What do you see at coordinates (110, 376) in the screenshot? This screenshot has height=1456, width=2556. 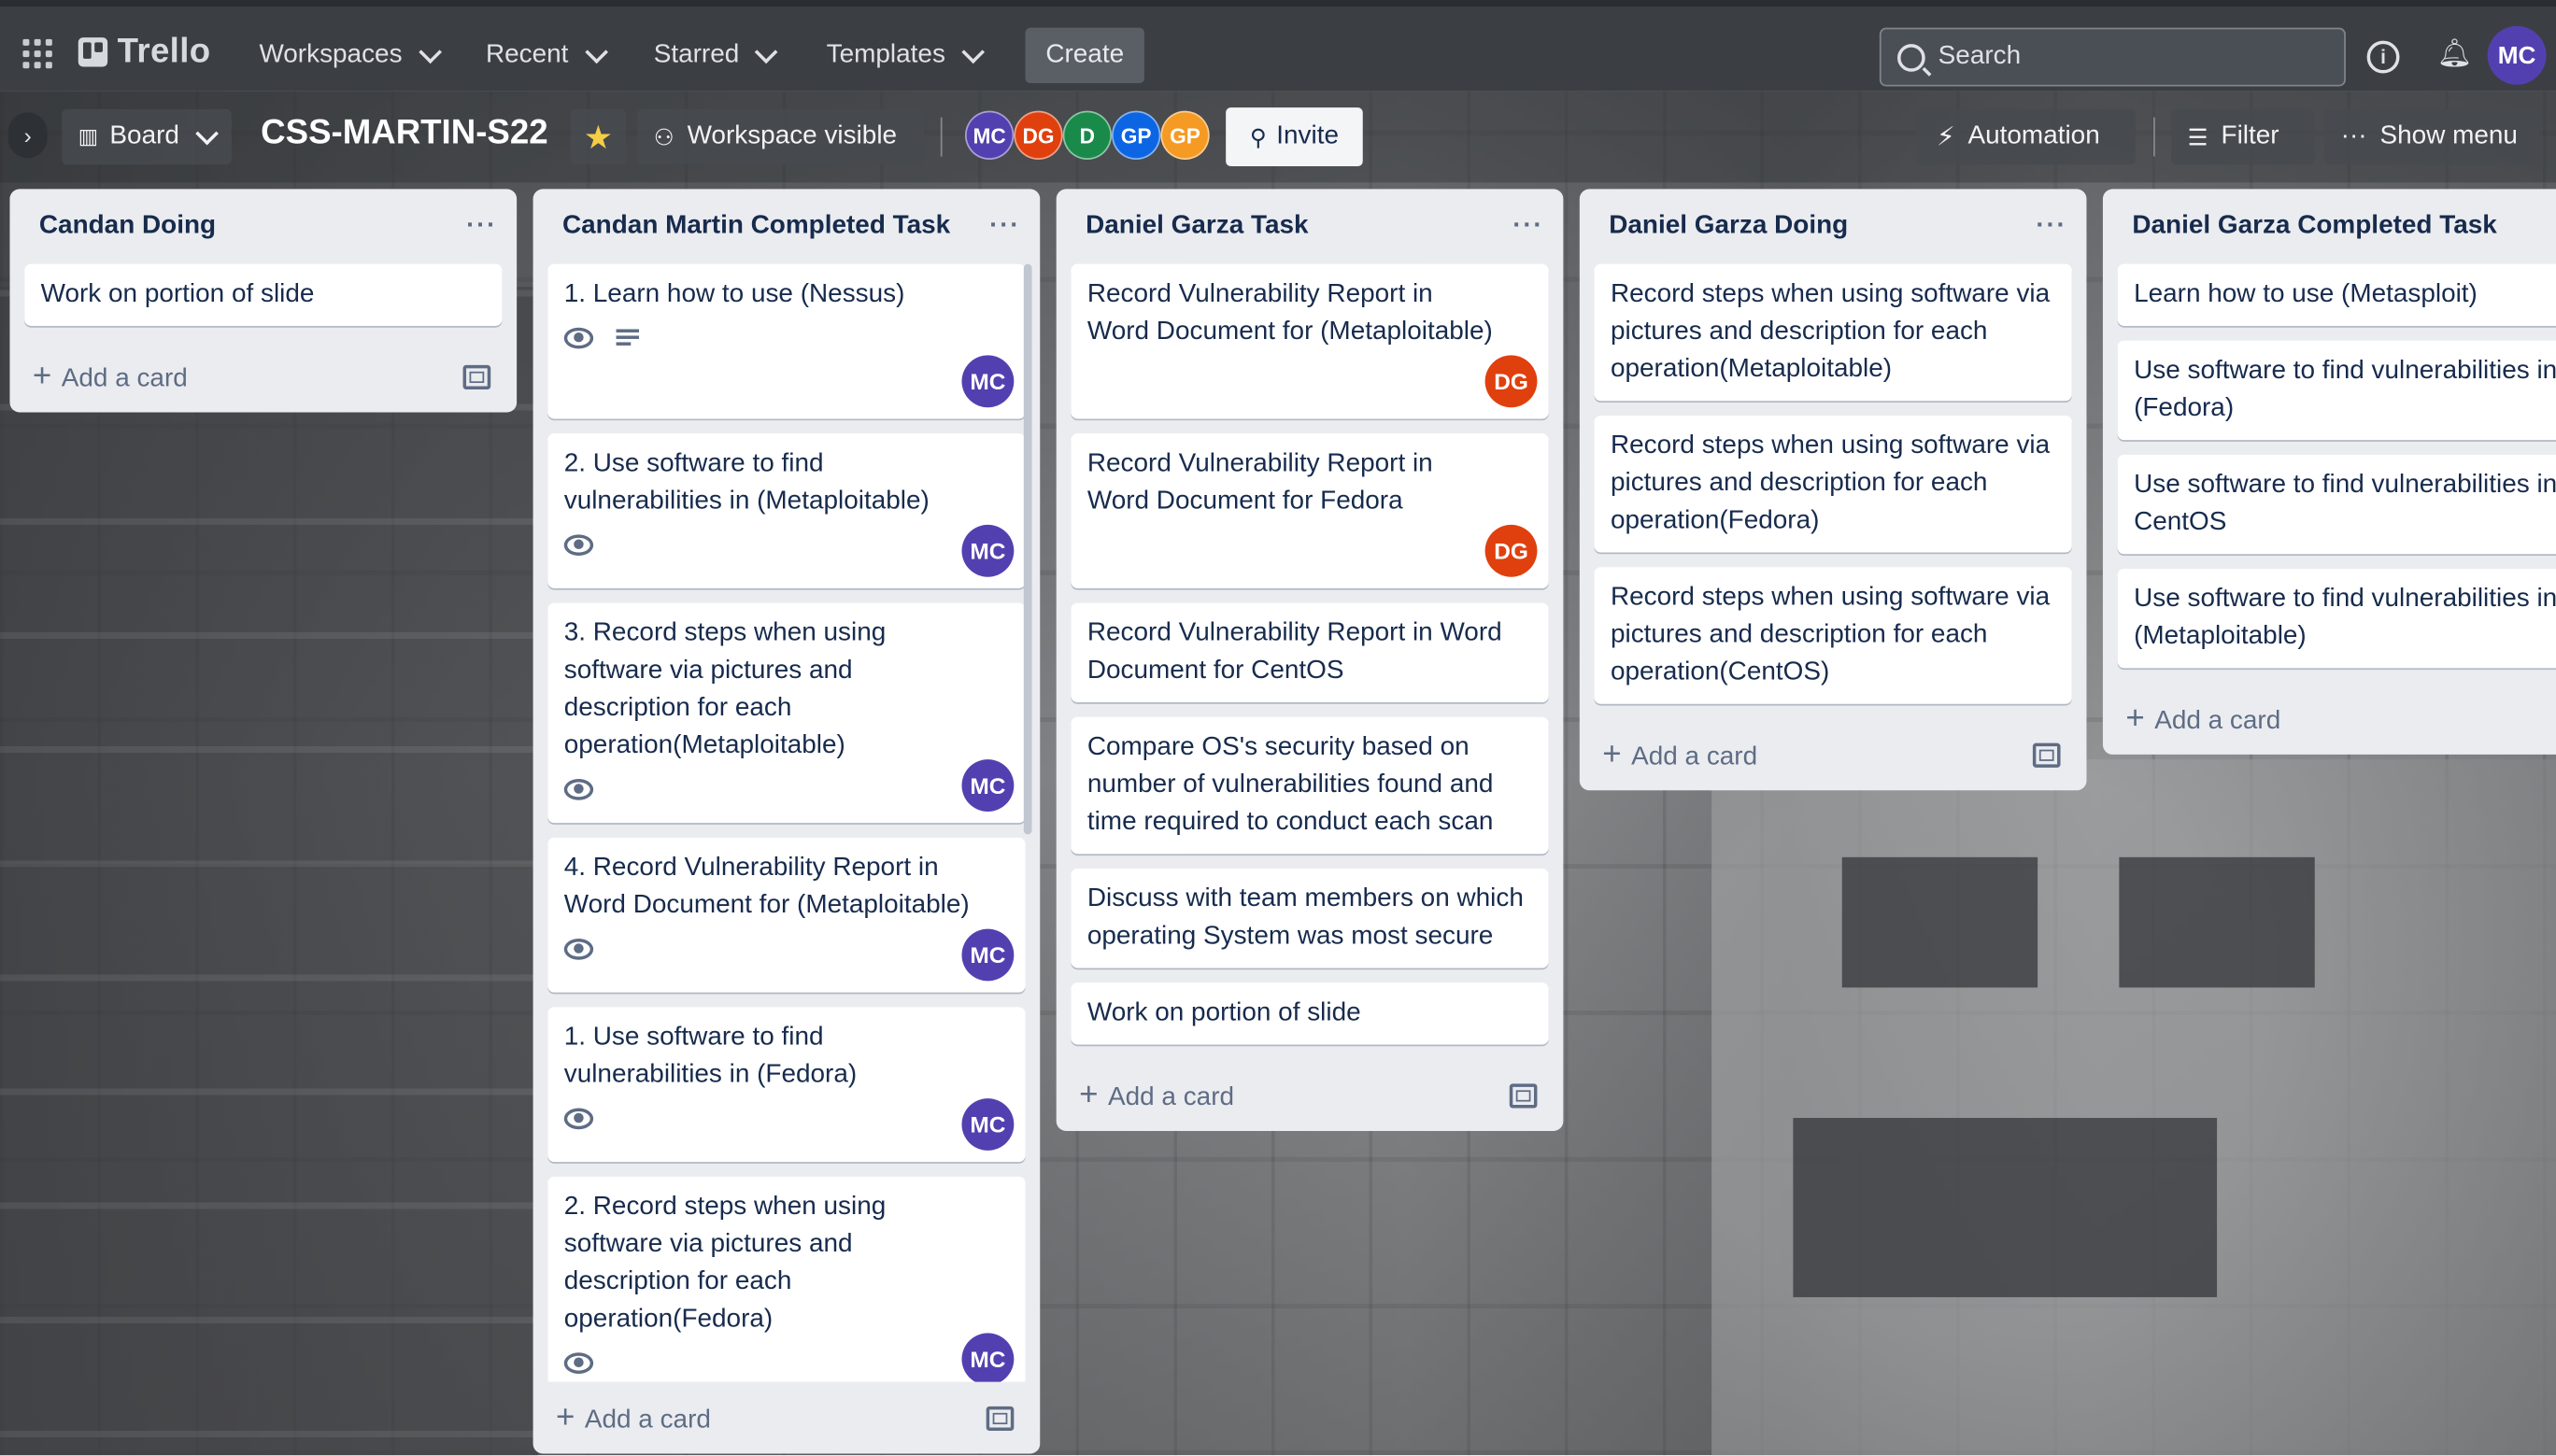 I see `add-card-label-wrap: + Add a card` at bounding box center [110, 376].